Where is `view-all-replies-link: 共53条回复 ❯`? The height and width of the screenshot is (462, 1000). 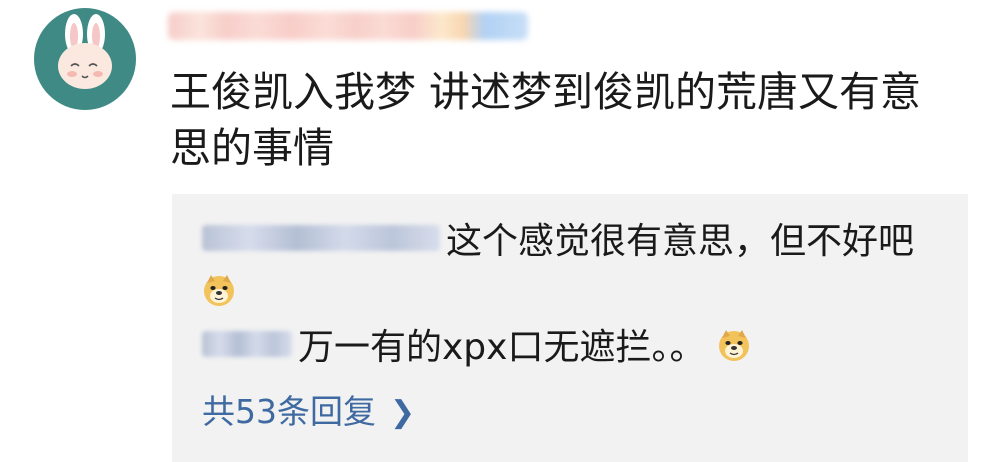
view-all-replies-link: 共53条回复 ❯ is located at coordinates (308, 413).